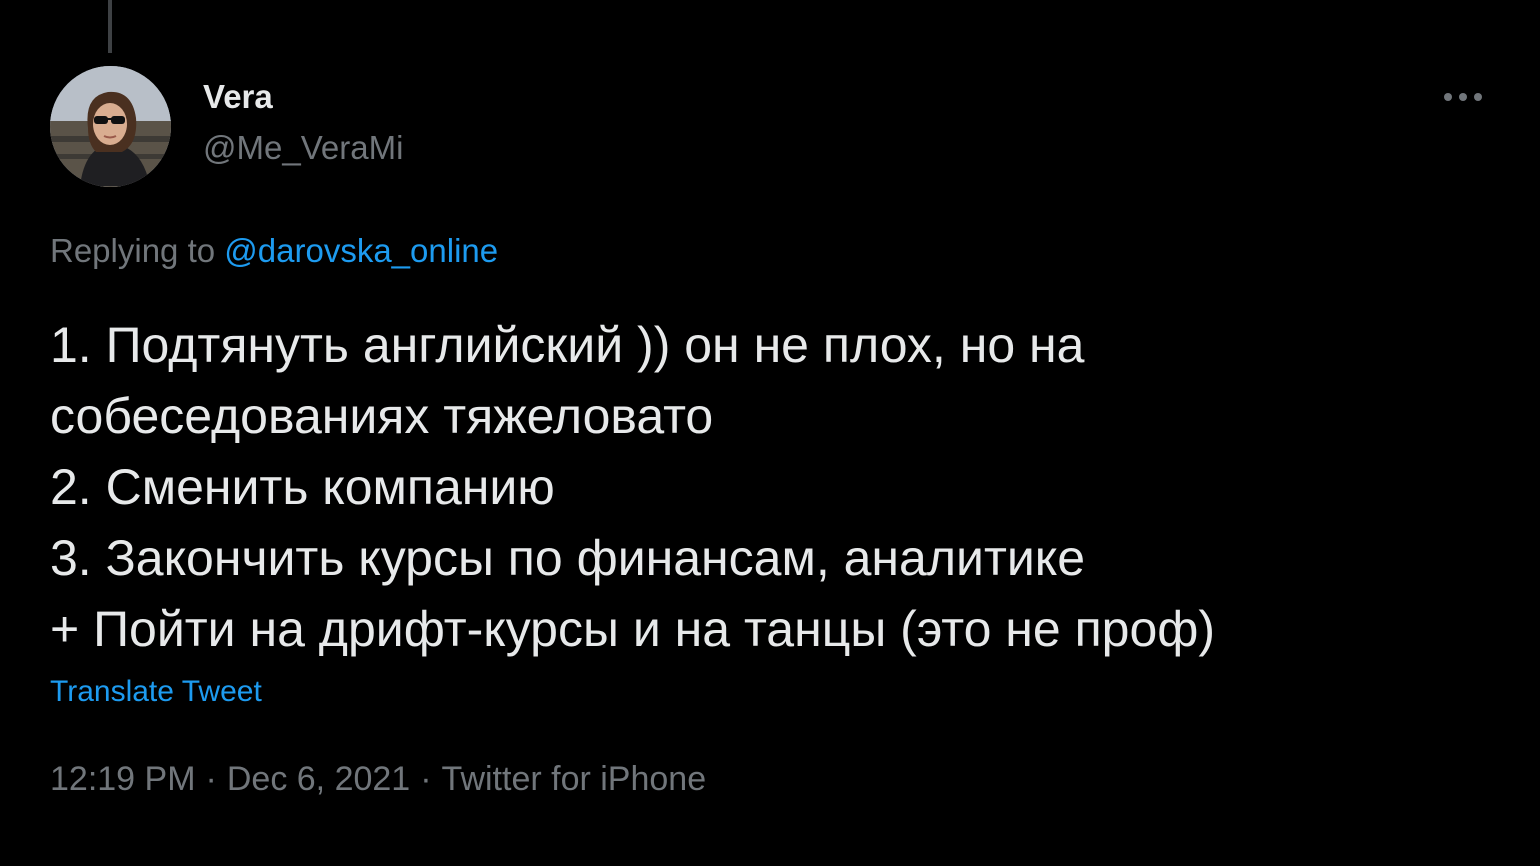 The height and width of the screenshot is (866, 1540). I want to click on avatar, so click(110, 126).